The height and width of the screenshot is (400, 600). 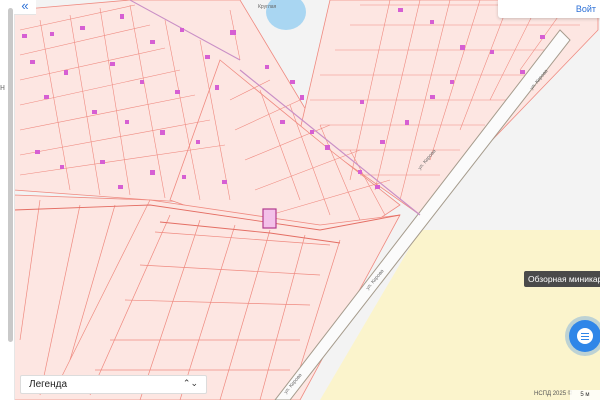 What do you see at coordinates (553, 394) in the screenshot?
I see `copyright-text: НСПД 2025 ©` at bounding box center [553, 394].